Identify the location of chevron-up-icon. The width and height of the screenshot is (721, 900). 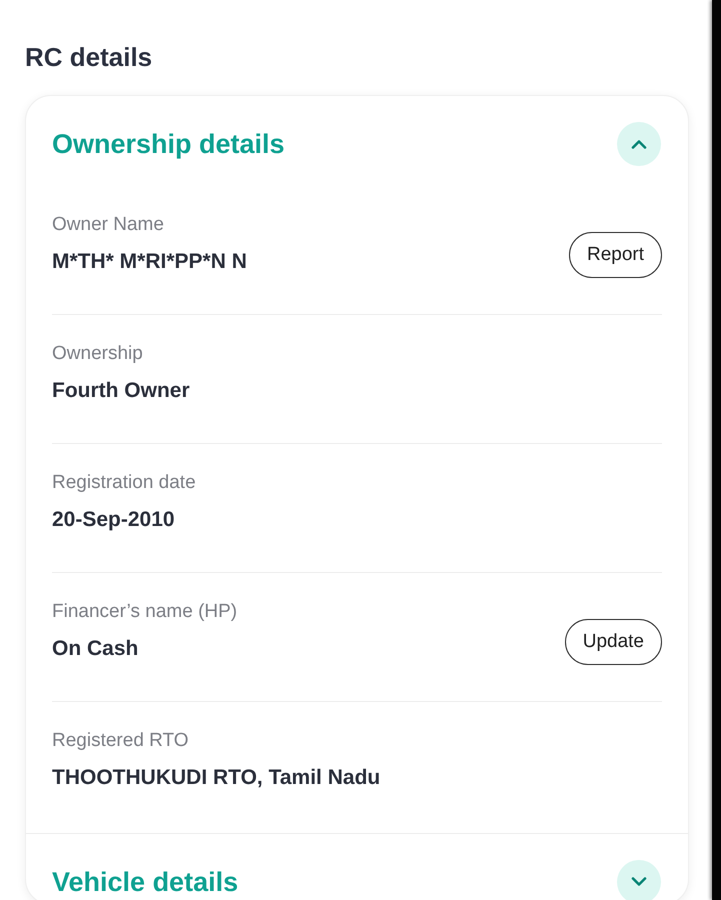
(639, 144).